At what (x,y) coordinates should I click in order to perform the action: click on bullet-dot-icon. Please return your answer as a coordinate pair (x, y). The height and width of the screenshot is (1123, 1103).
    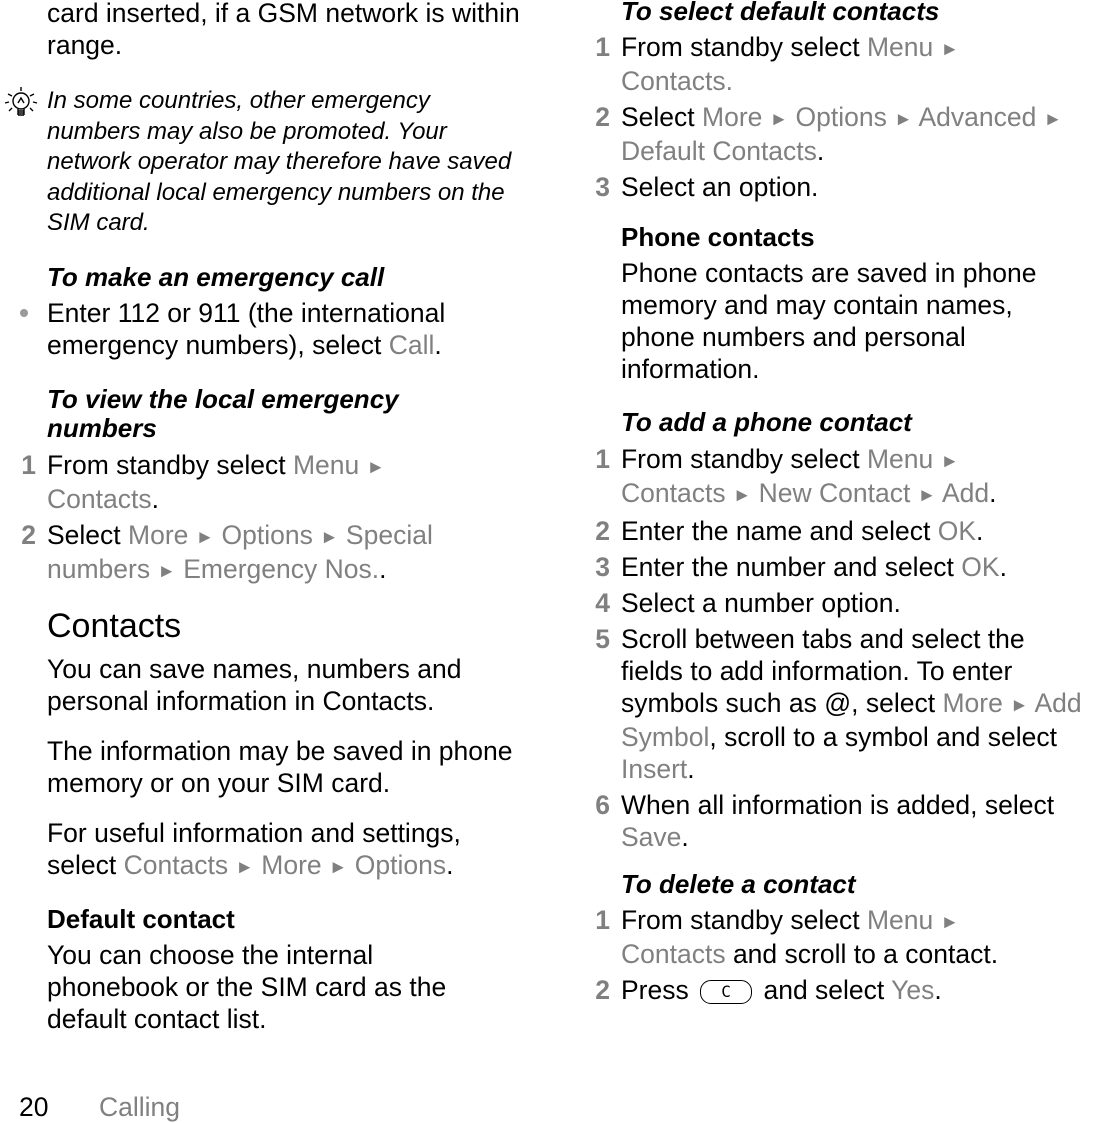
    Looking at the image, I should click on (24, 313).